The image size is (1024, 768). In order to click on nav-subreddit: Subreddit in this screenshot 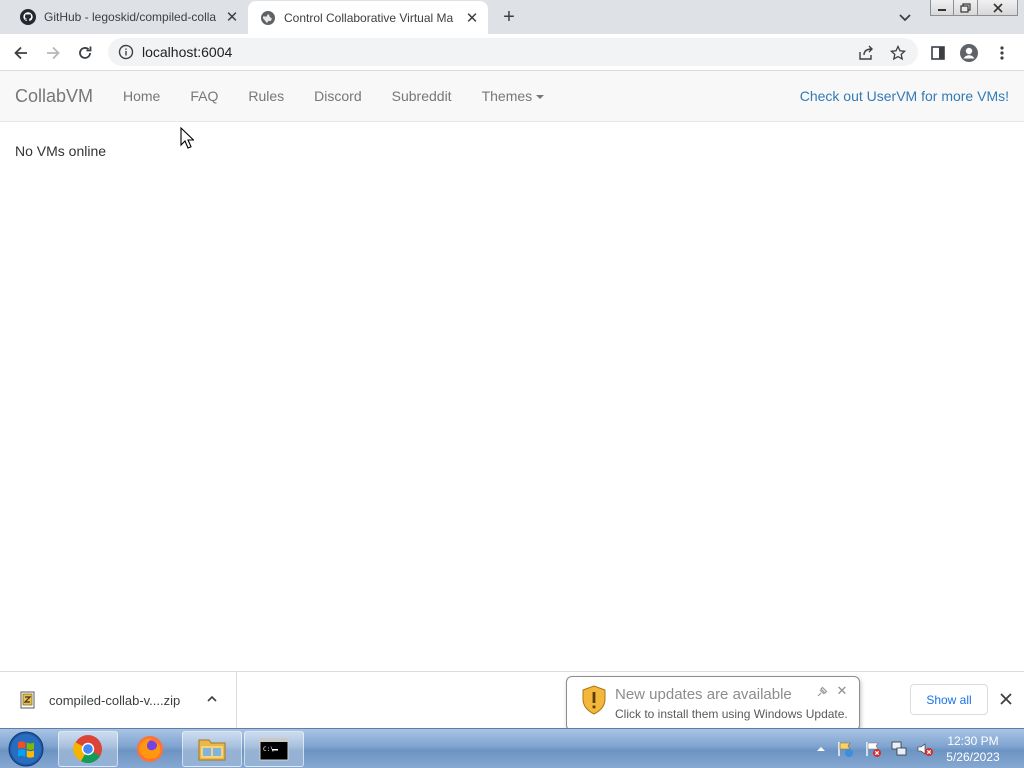, I will do `click(422, 96)`.